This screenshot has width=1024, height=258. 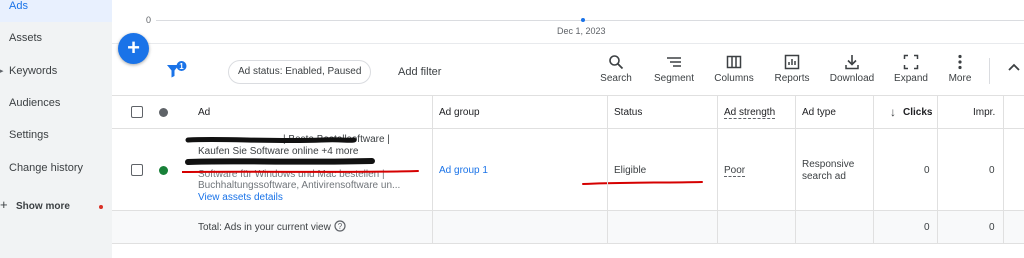 What do you see at coordinates (927, 227) in the screenshot?
I see `total-clicks: 0` at bounding box center [927, 227].